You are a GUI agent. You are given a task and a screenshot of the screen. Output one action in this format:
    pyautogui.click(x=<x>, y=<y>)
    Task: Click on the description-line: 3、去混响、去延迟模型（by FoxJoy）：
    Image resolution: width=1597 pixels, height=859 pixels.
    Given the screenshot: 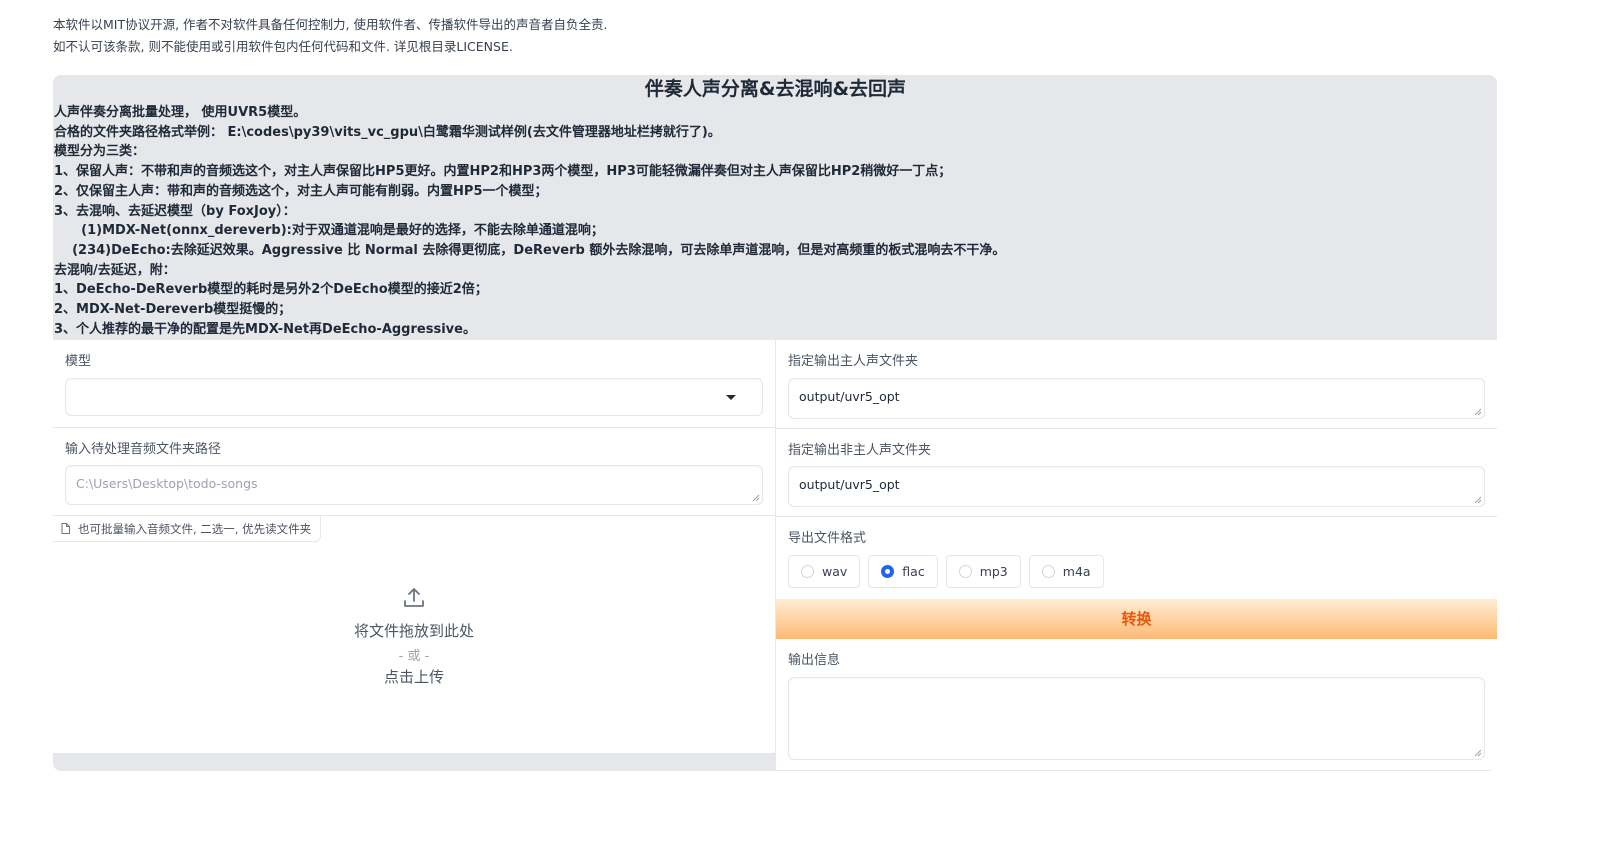 What is the action you would take?
    pyautogui.click(x=175, y=211)
    